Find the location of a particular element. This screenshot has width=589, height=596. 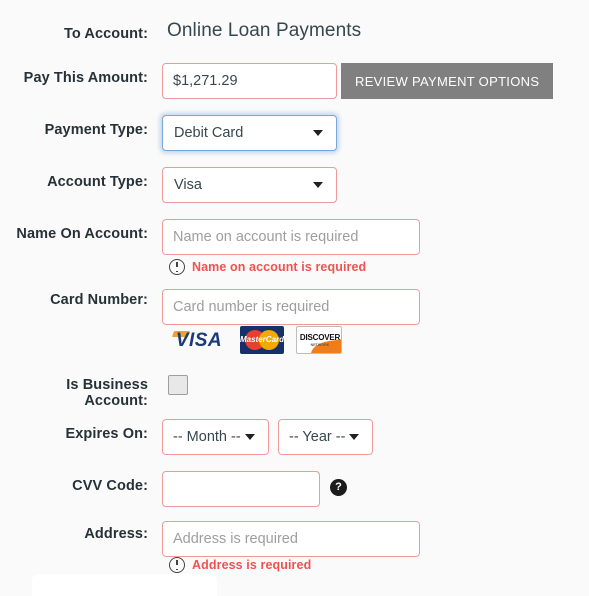

accepted-card-logos: VISA MasterCard DISCOVER NETWORK is located at coordinates (375, 339).